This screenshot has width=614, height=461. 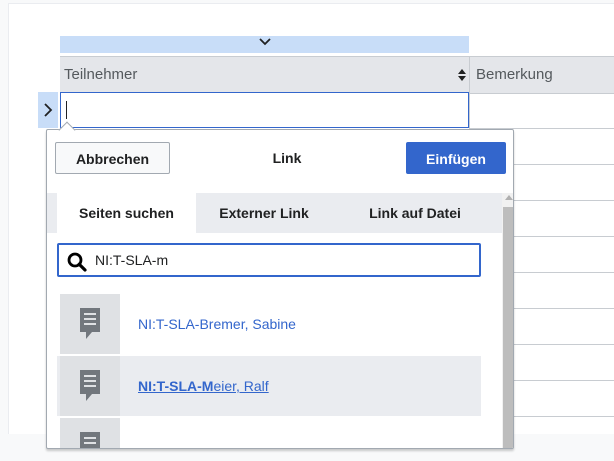 What do you see at coordinates (280, 260) in the screenshot?
I see `search-input` at bounding box center [280, 260].